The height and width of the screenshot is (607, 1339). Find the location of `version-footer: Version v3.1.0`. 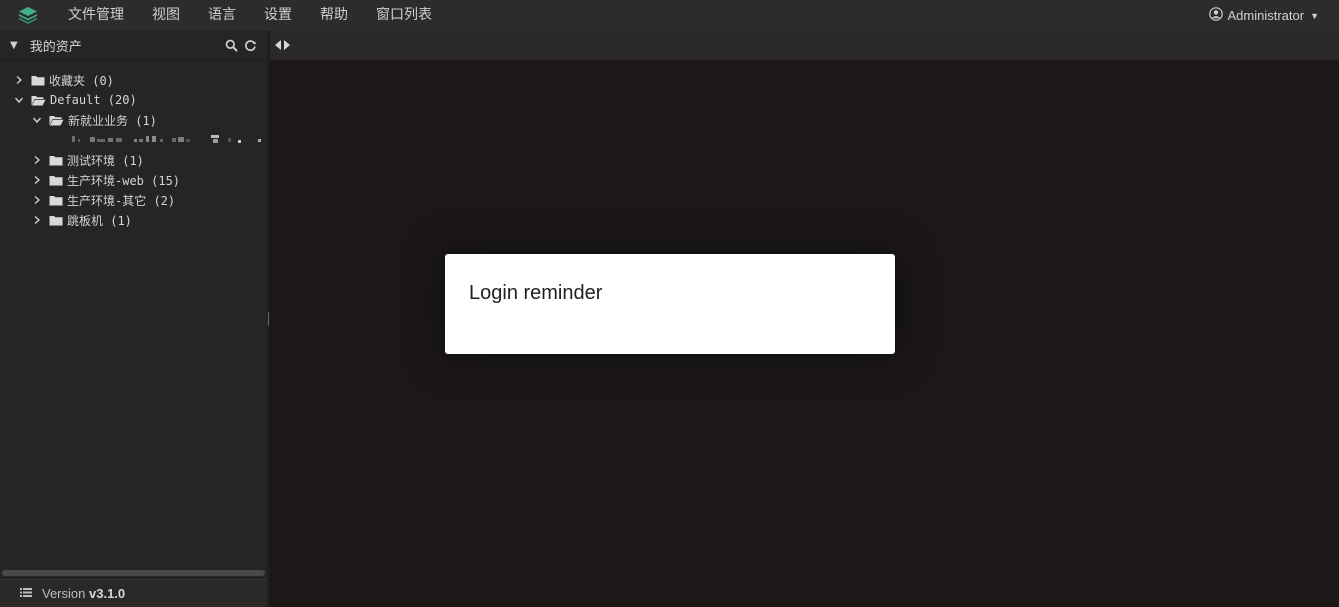

version-footer: Version v3.1.0 is located at coordinates (133, 593).